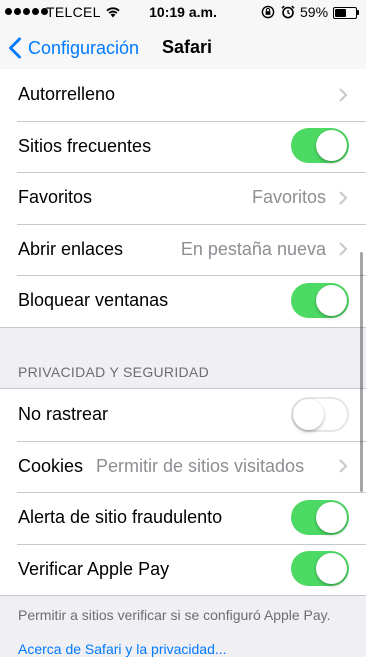 Image resolution: width=366 pixels, height=657 pixels. I want to click on navigation-bar: Configuración Safari, so click(183, 48).